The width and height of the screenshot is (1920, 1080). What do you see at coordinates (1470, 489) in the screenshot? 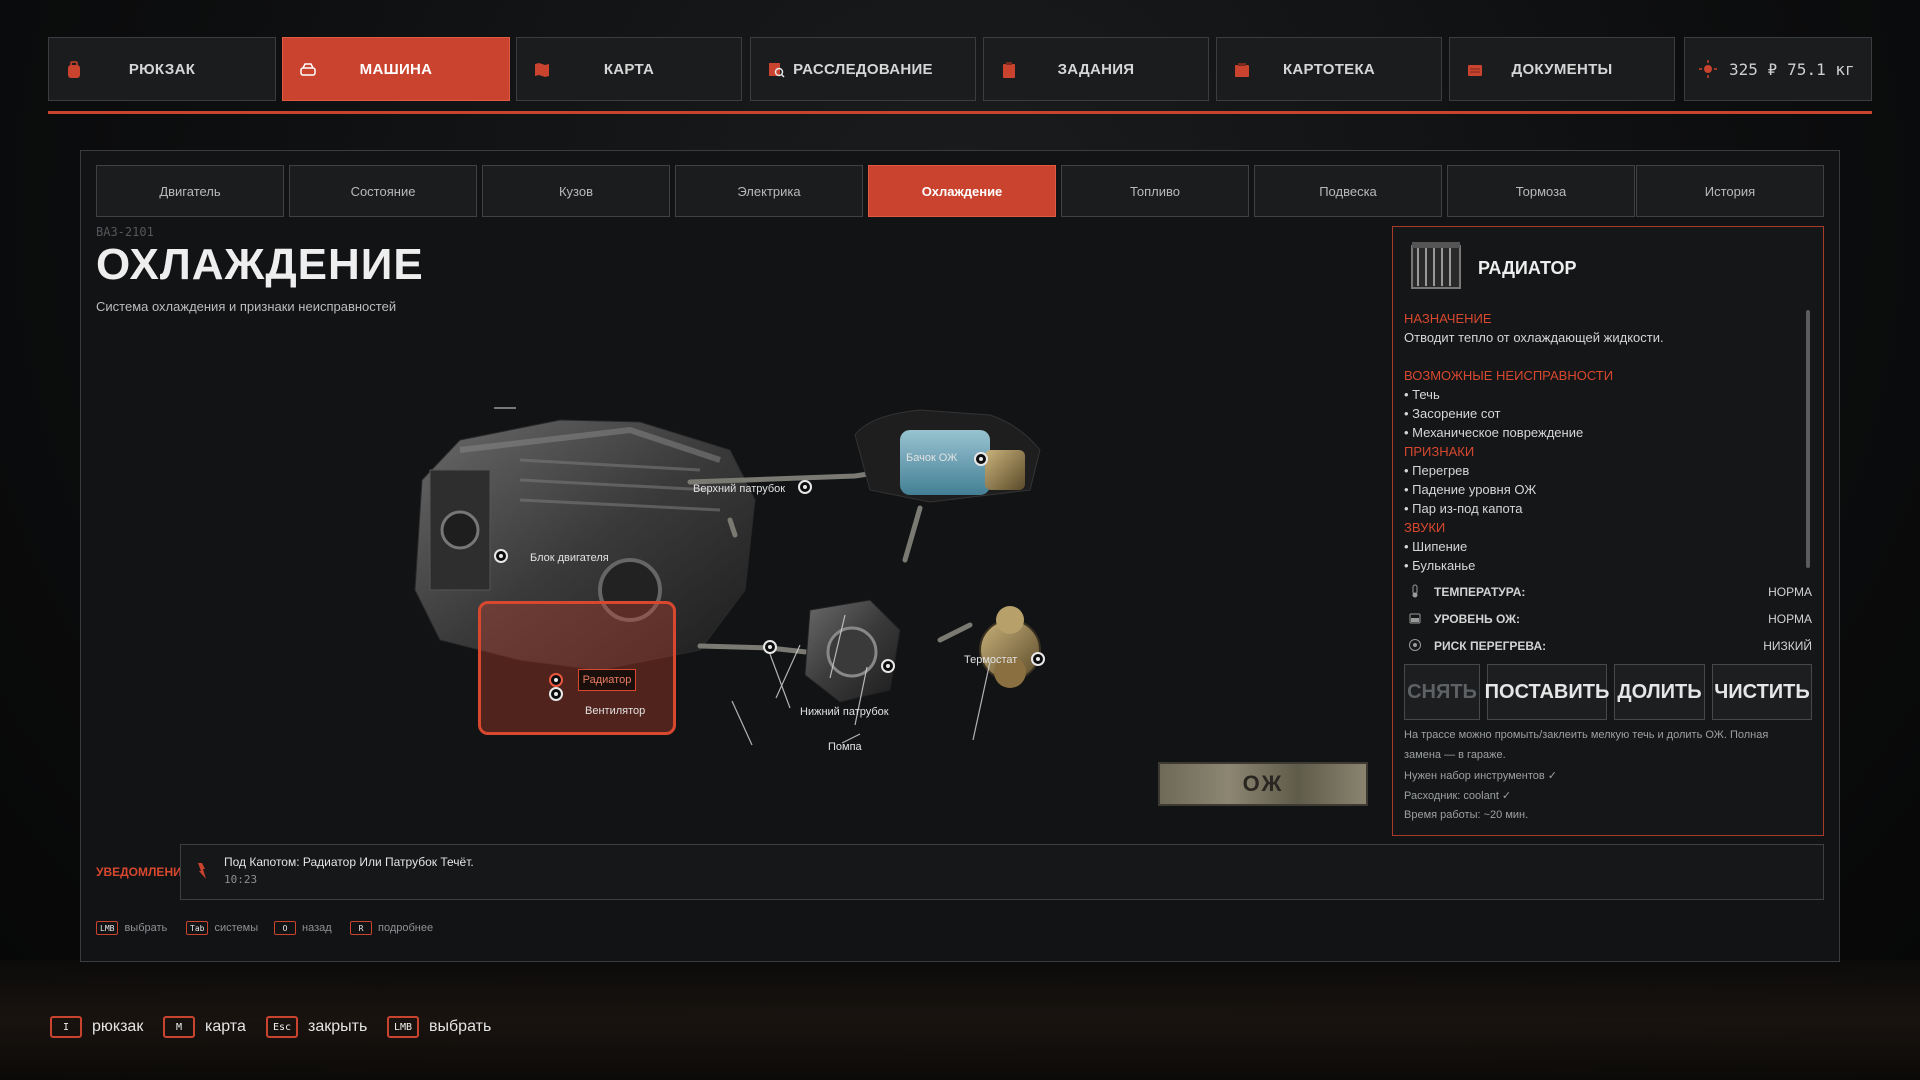
I see `sign-item: • Падение уровня ОЖ` at bounding box center [1470, 489].